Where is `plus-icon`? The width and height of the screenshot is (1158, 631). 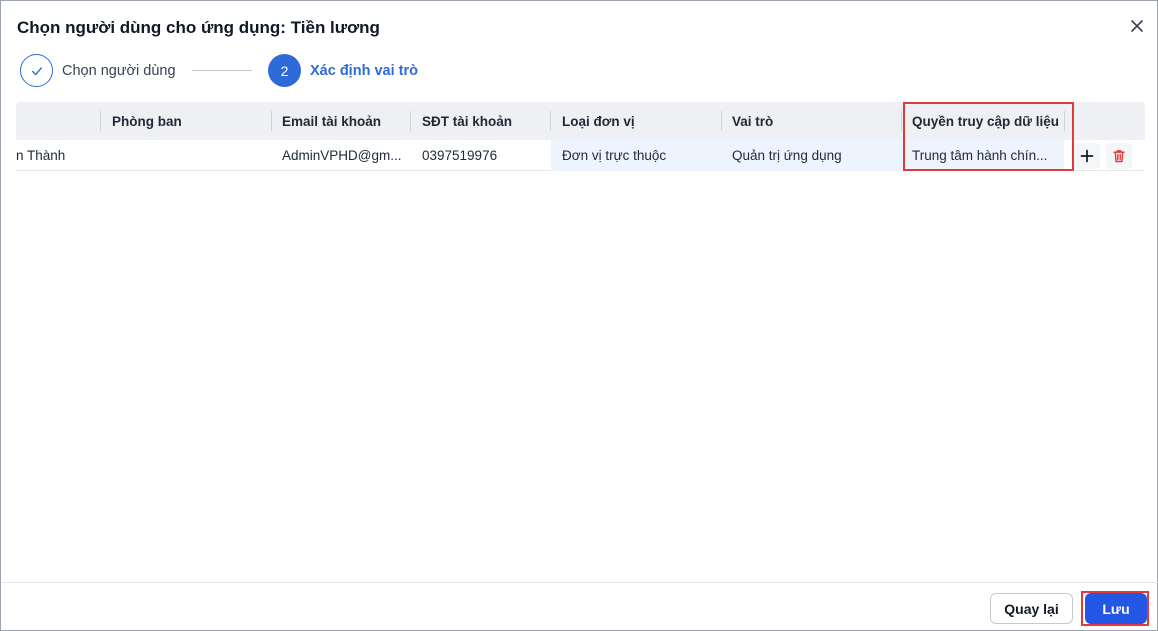 plus-icon is located at coordinates (1087, 156).